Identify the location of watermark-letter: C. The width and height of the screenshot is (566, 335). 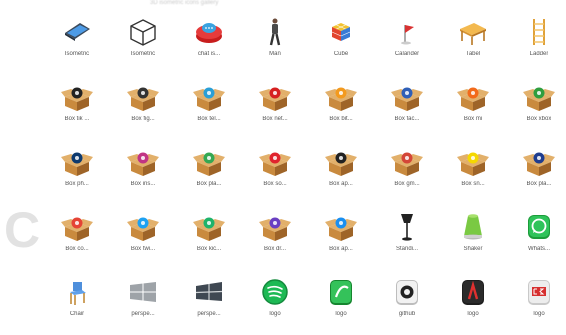
(22, 230).